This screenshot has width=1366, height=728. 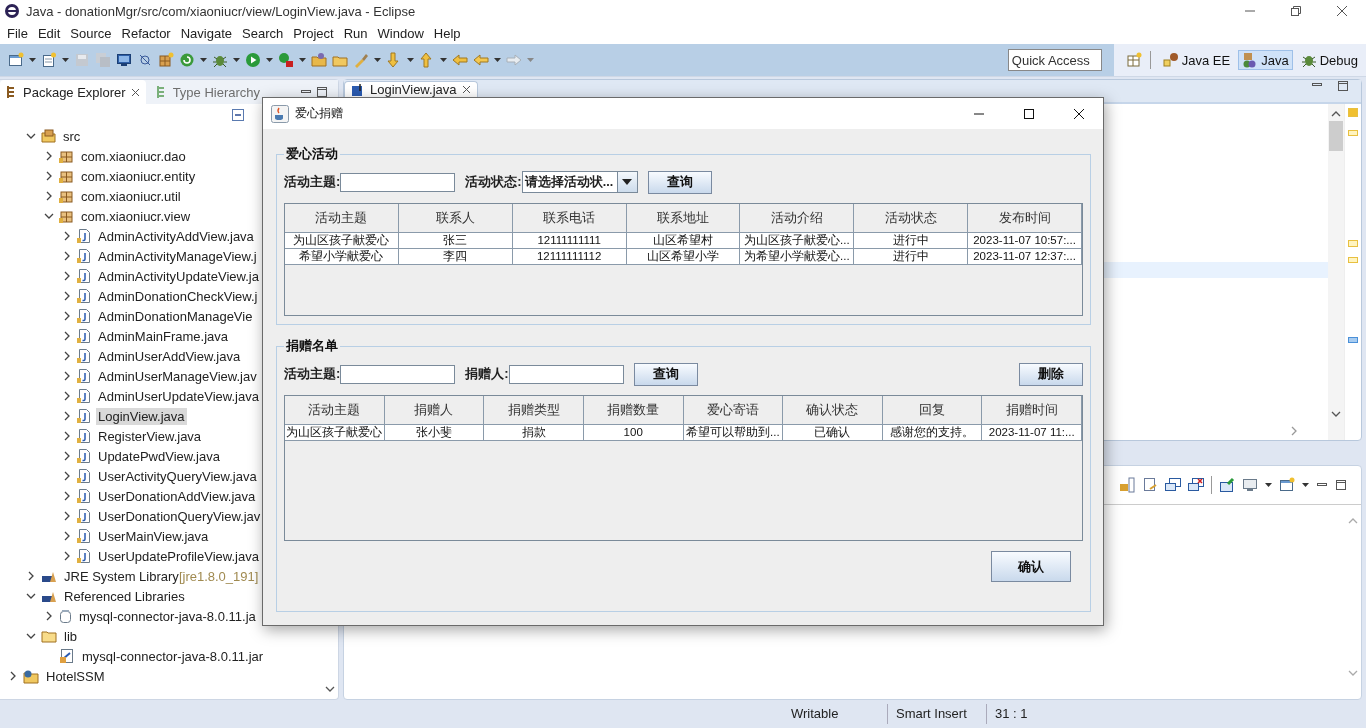 I want to click on column-header: 活动状态, so click(x=911, y=218).